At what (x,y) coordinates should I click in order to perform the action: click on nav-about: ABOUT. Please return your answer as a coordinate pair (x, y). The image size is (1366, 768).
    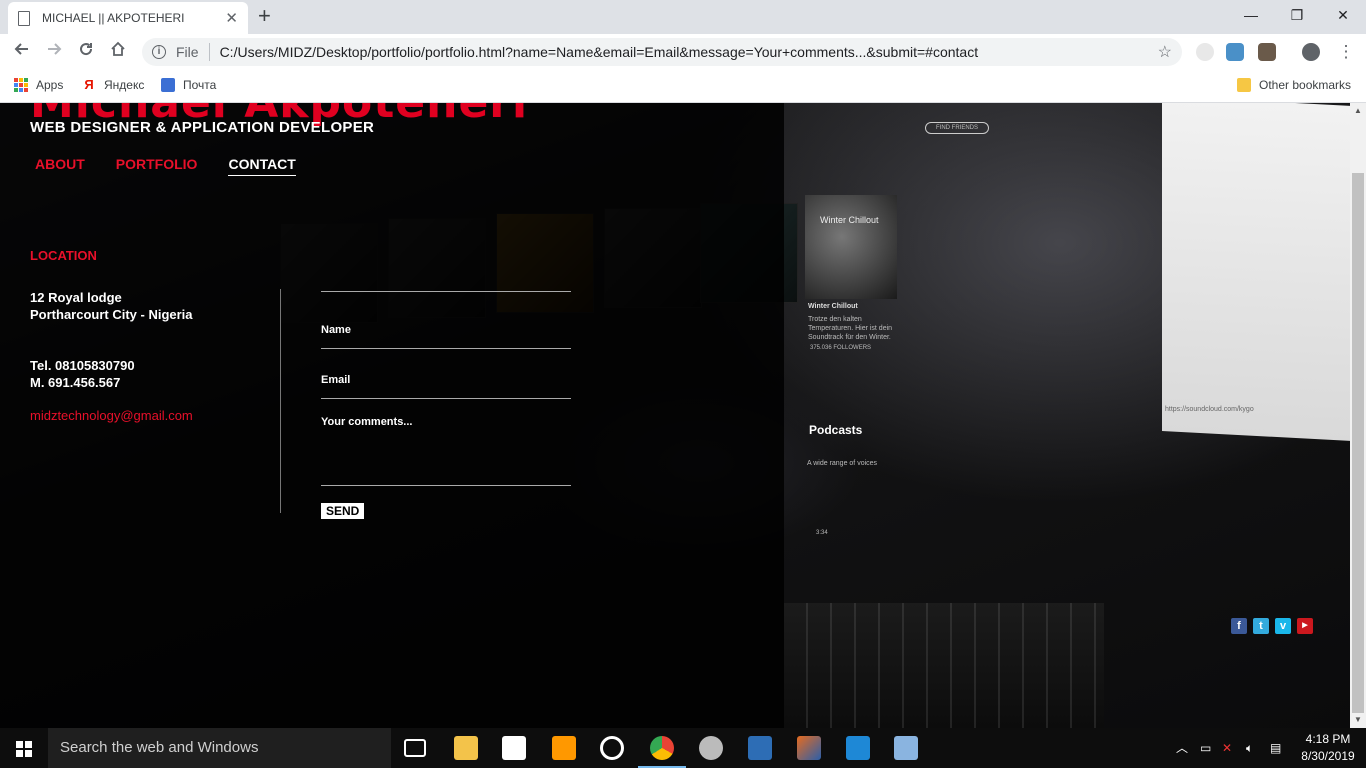
    Looking at the image, I should click on (60, 166).